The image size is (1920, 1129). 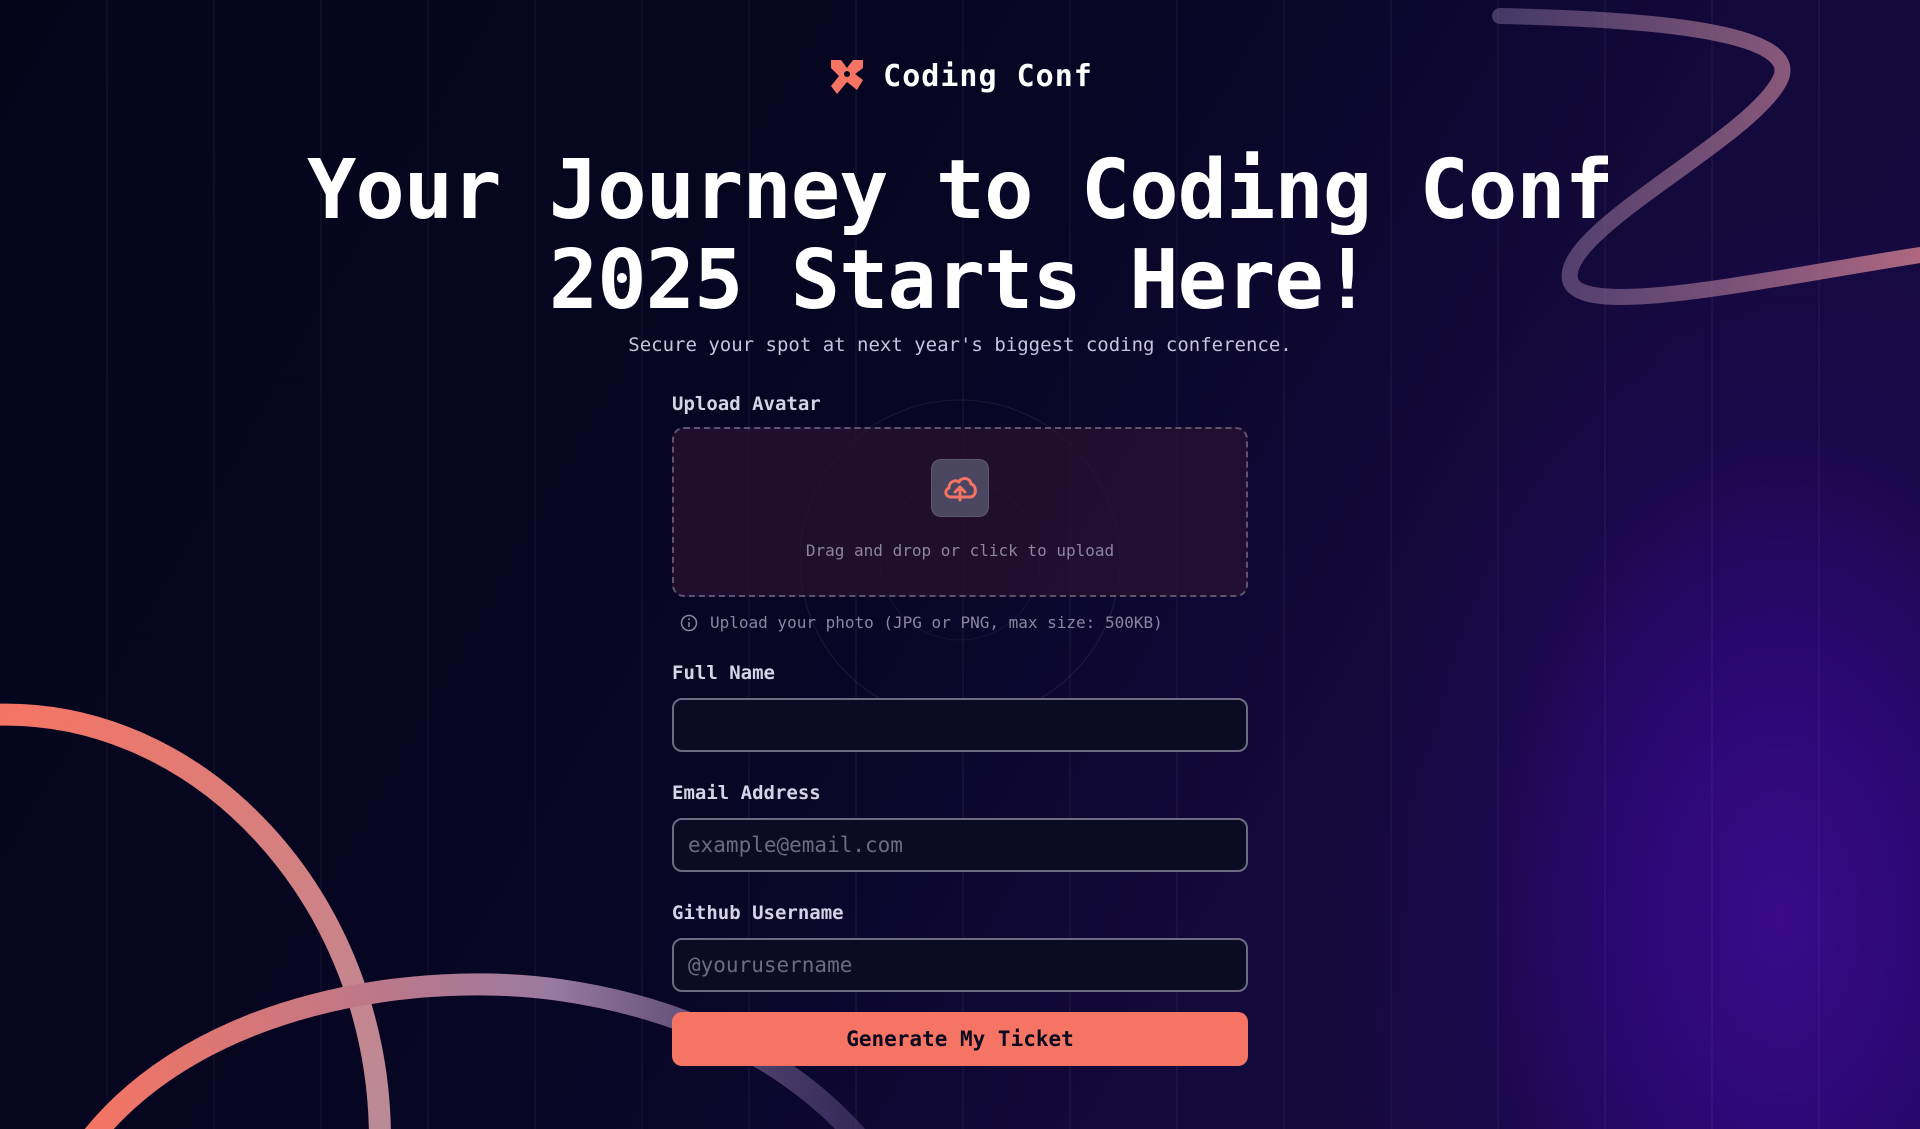 What do you see at coordinates (988, 76) in the screenshot?
I see `brand-name: Coding Conf` at bounding box center [988, 76].